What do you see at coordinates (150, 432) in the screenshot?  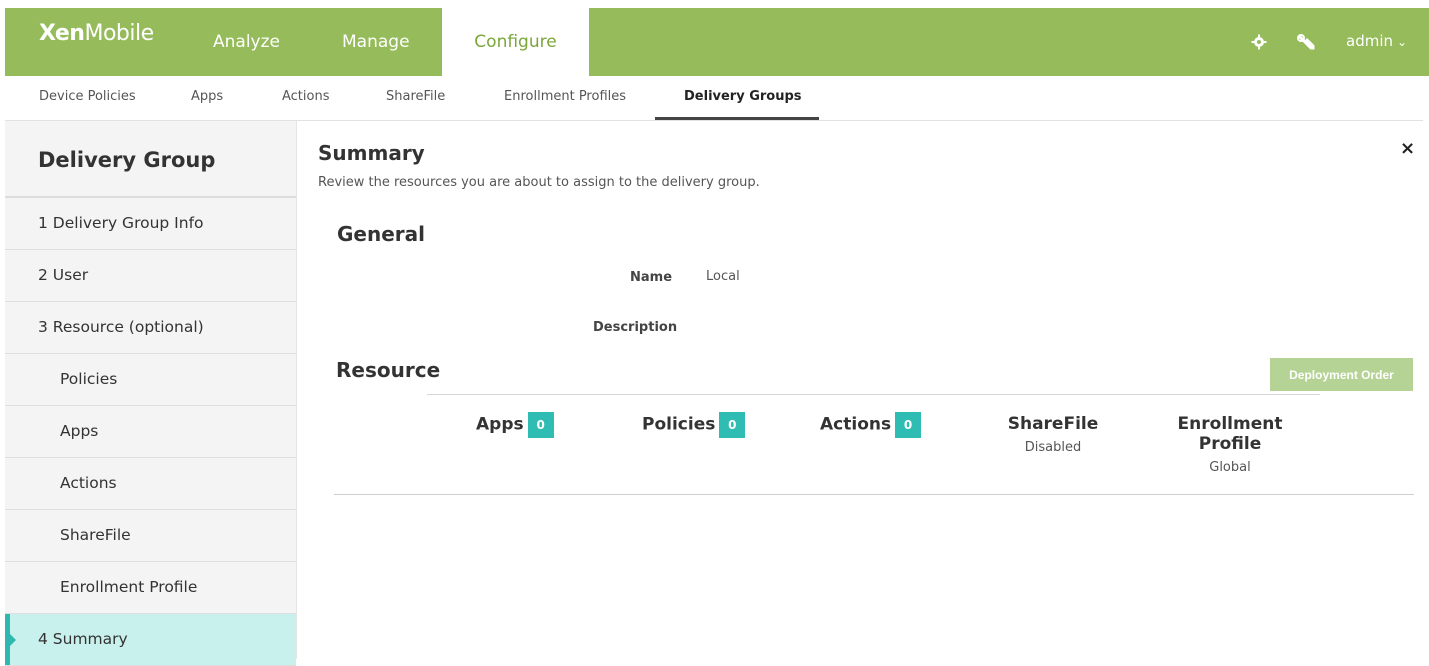 I see `sidebar-item-apps: Apps` at bounding box center [150, 432].